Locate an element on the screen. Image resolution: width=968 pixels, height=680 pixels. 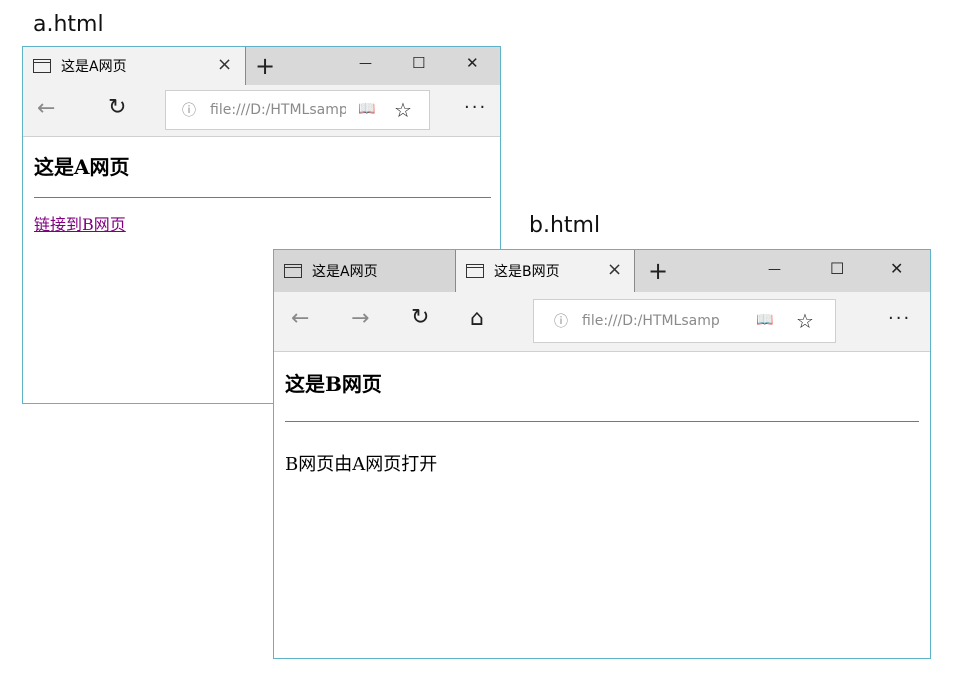
link-to-b: 链接到B网页 is located at coordinates (80, 223).